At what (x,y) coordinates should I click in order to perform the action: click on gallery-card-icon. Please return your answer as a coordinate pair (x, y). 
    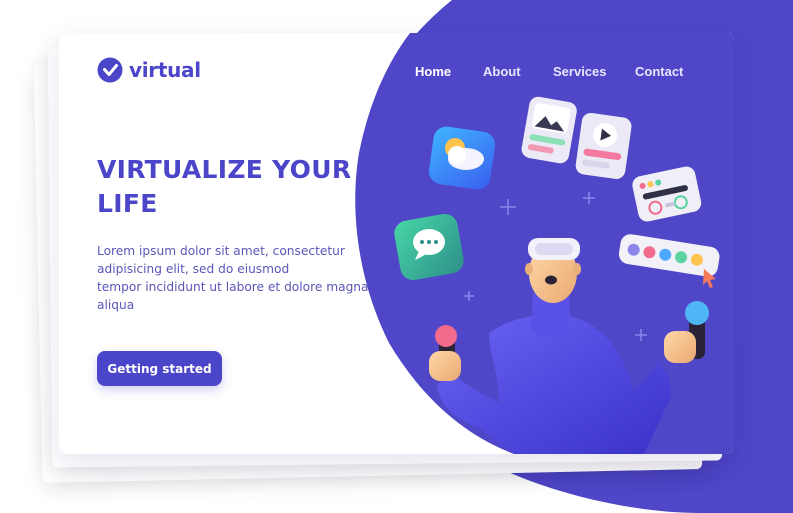
    Looking at the image, I should click on (549, 130).